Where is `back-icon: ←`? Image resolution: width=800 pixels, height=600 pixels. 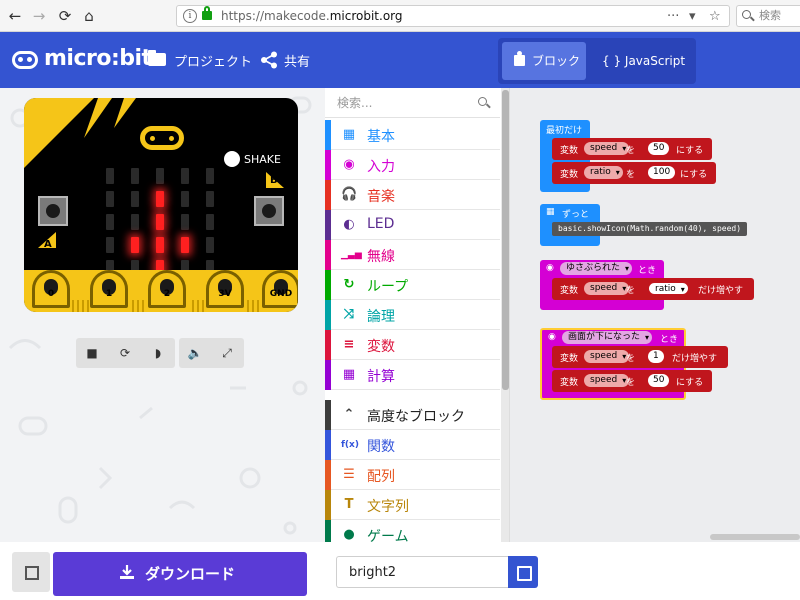 back-icon: ← is located at coordinates (15, 16).